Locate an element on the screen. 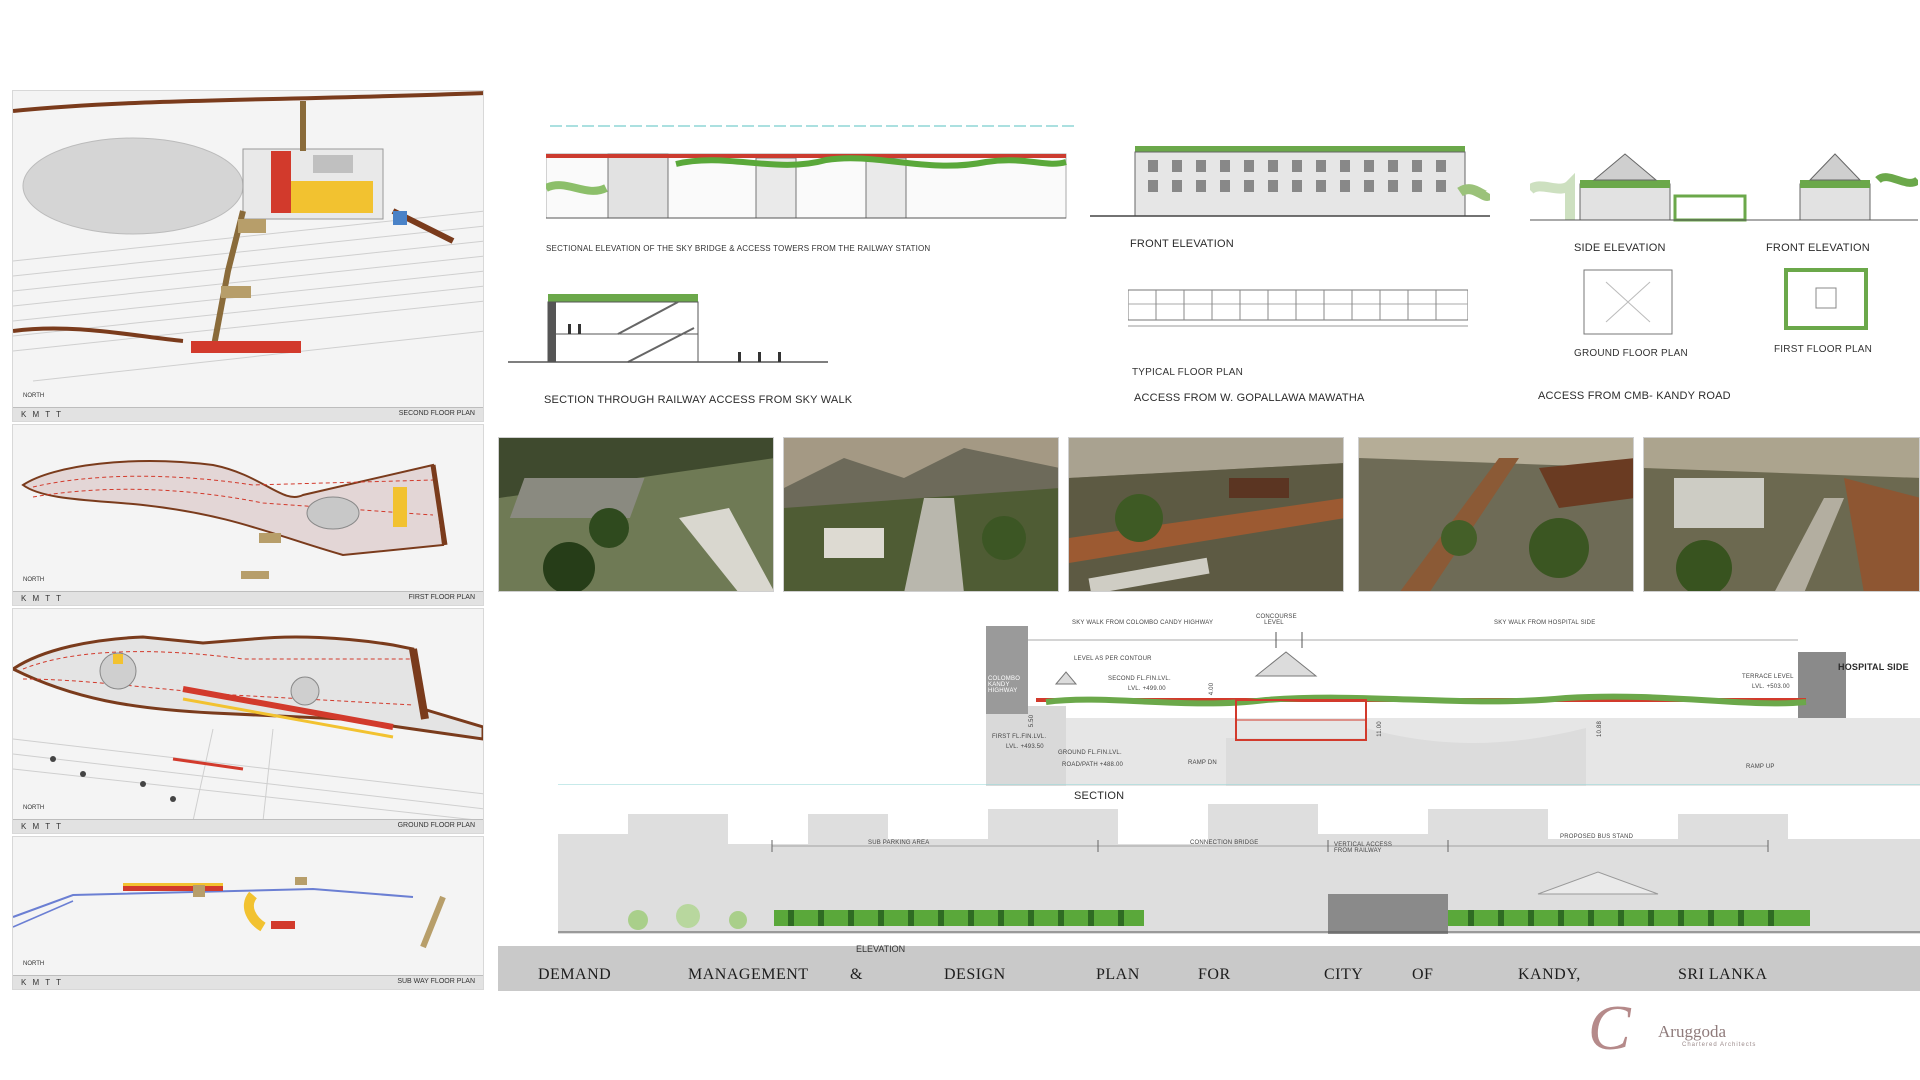  elevation-parking-label: SUB PARKING AREA is located at coordinates (899, 843).